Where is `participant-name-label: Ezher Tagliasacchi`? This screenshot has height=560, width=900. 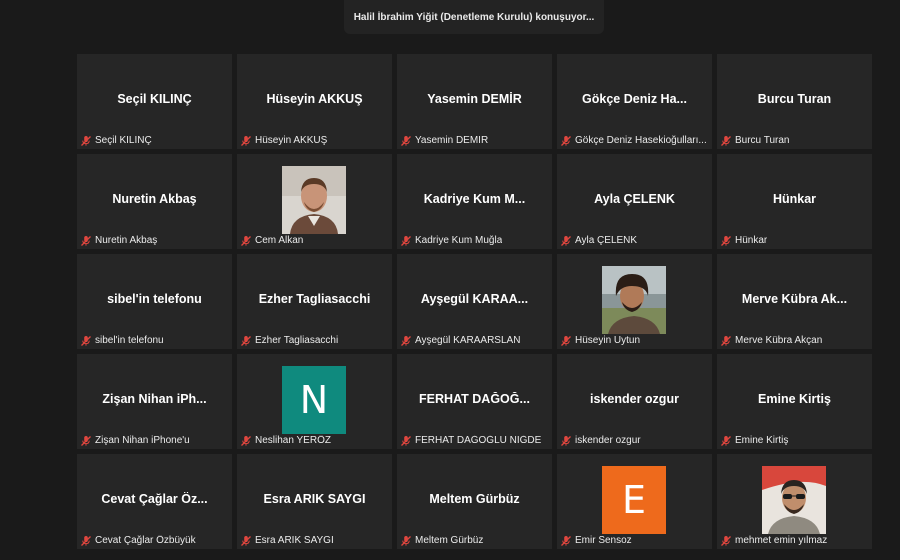
participant-name-label: Ezher Tagliasacchi is located at coordinates (297, 340).